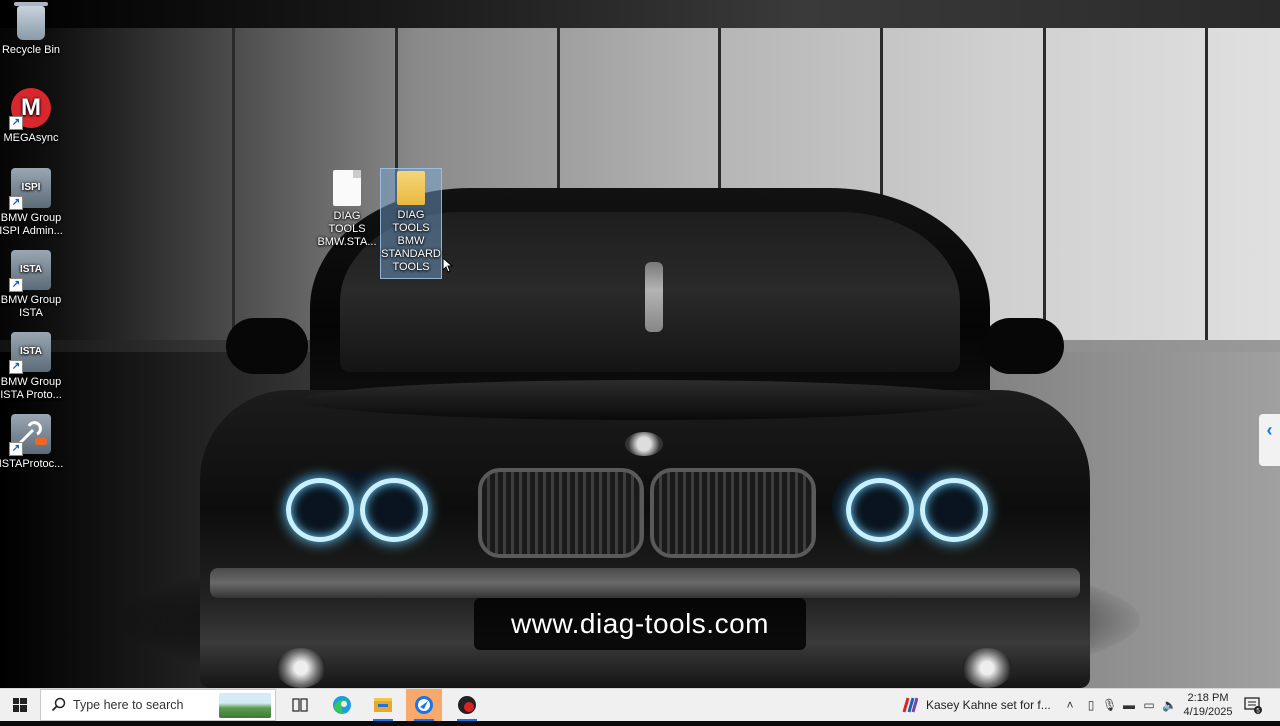 The width and height of the screenshot is (1280, 726). What do you see at coordinates (640, 14) in the screenshot?
I see `wall-top` at bounding box center [640, 14].